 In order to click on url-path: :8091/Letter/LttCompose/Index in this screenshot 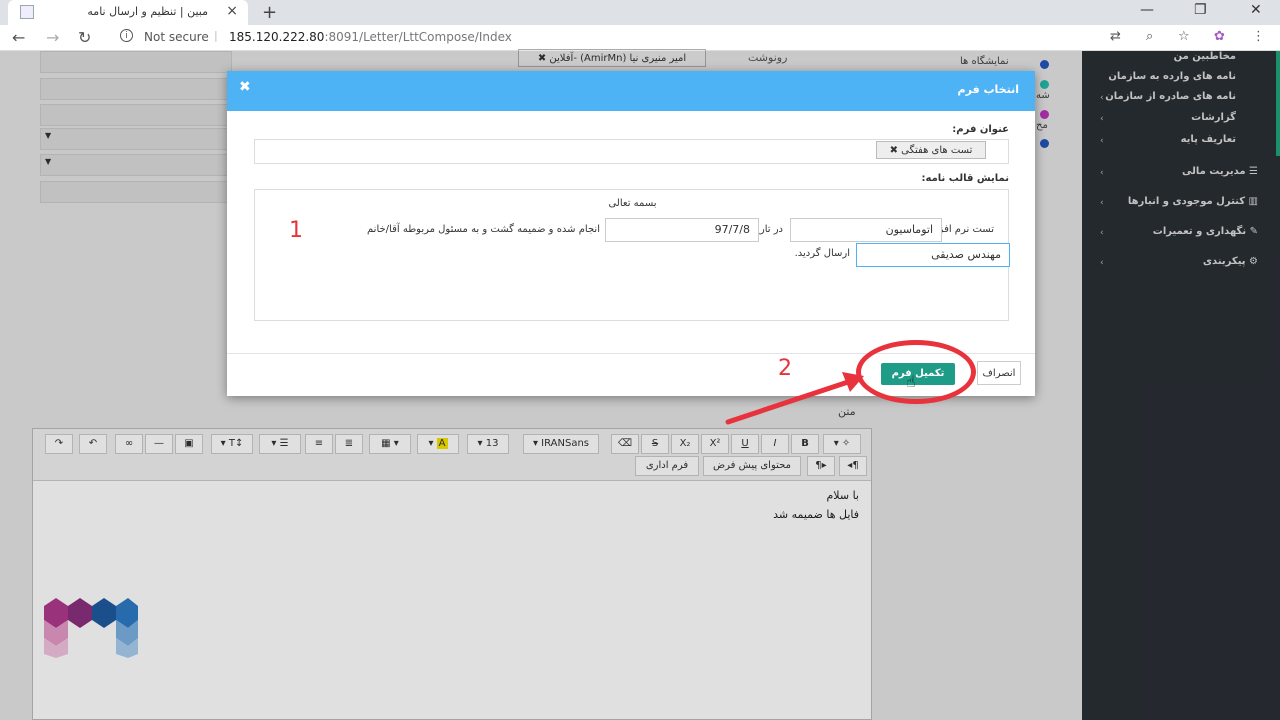, I will do `click(418, 37)`.